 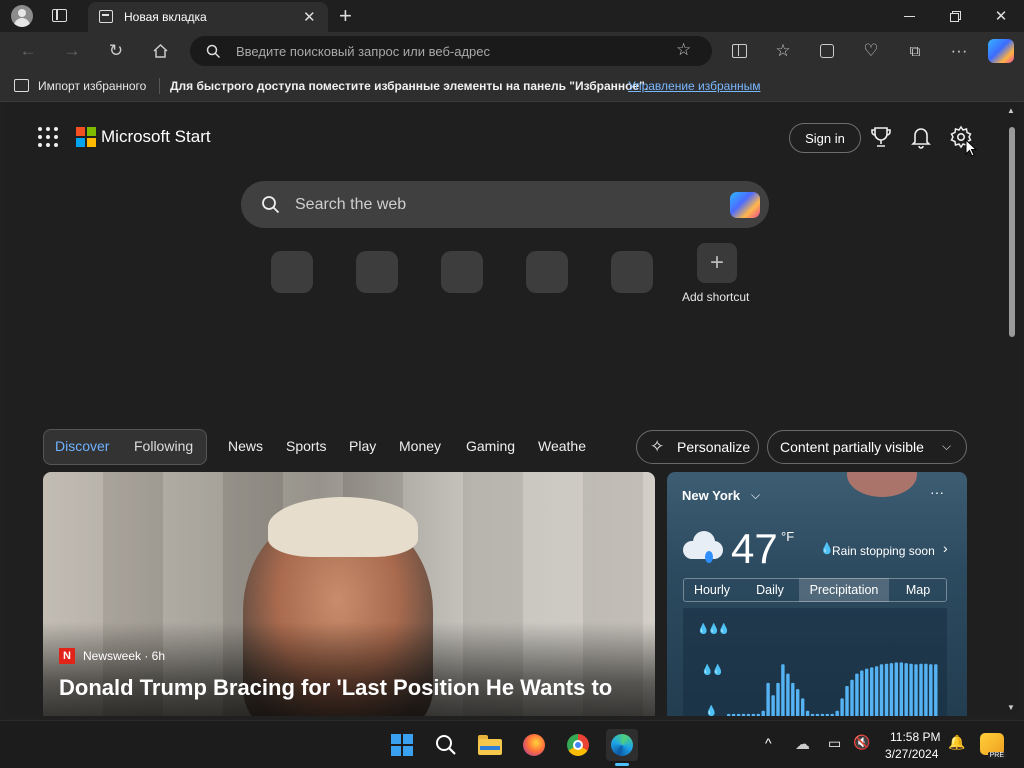 What do you see at coordinates (622, 745) in the screenshot?
I see `edge-icon` at bounding box center [622, 745].